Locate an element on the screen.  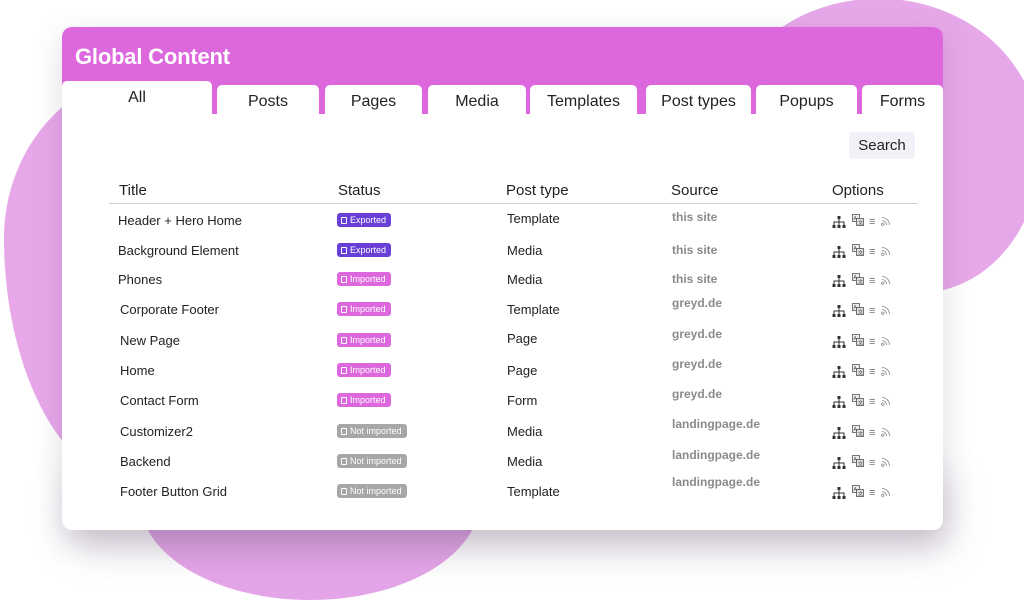
page-title: Global Content is located at coordinates (152, 56).